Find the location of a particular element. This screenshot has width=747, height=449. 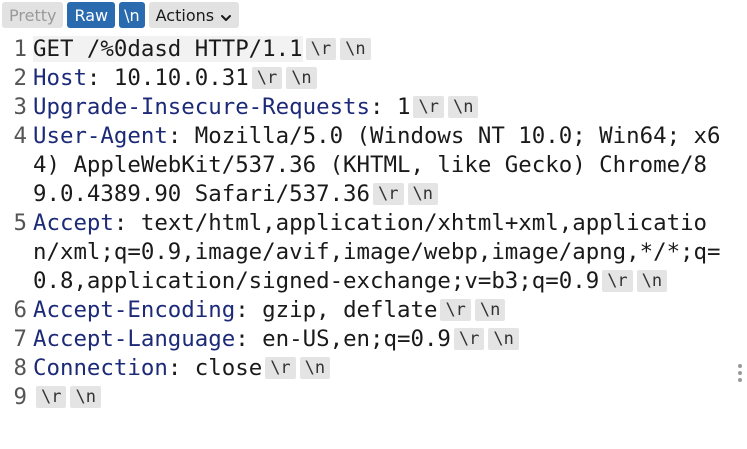

line-content: GET /%0dasd HTTP/1.1 \r \n is located at coordinates (383, 49).